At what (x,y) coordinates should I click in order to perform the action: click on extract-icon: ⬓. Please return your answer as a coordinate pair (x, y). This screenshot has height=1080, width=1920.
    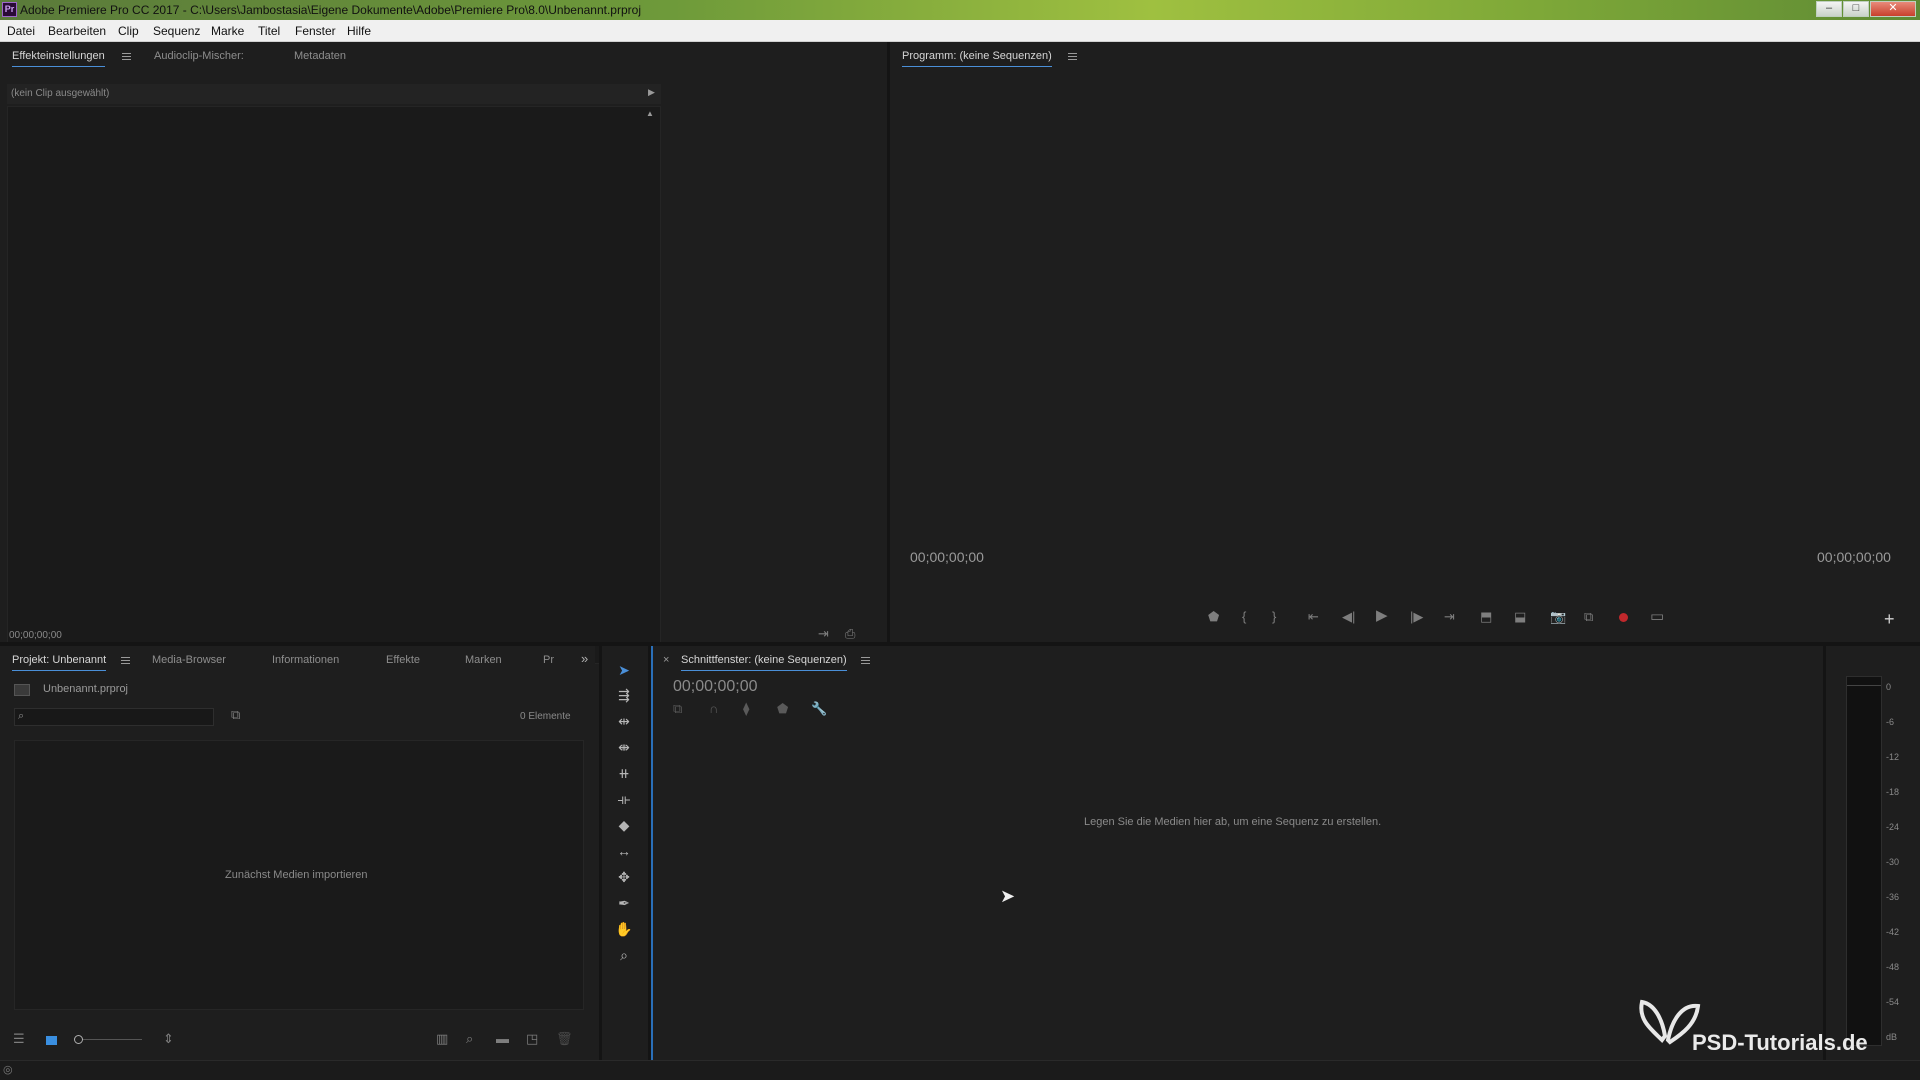
    Looking at the image, I should click on (1520, 617).